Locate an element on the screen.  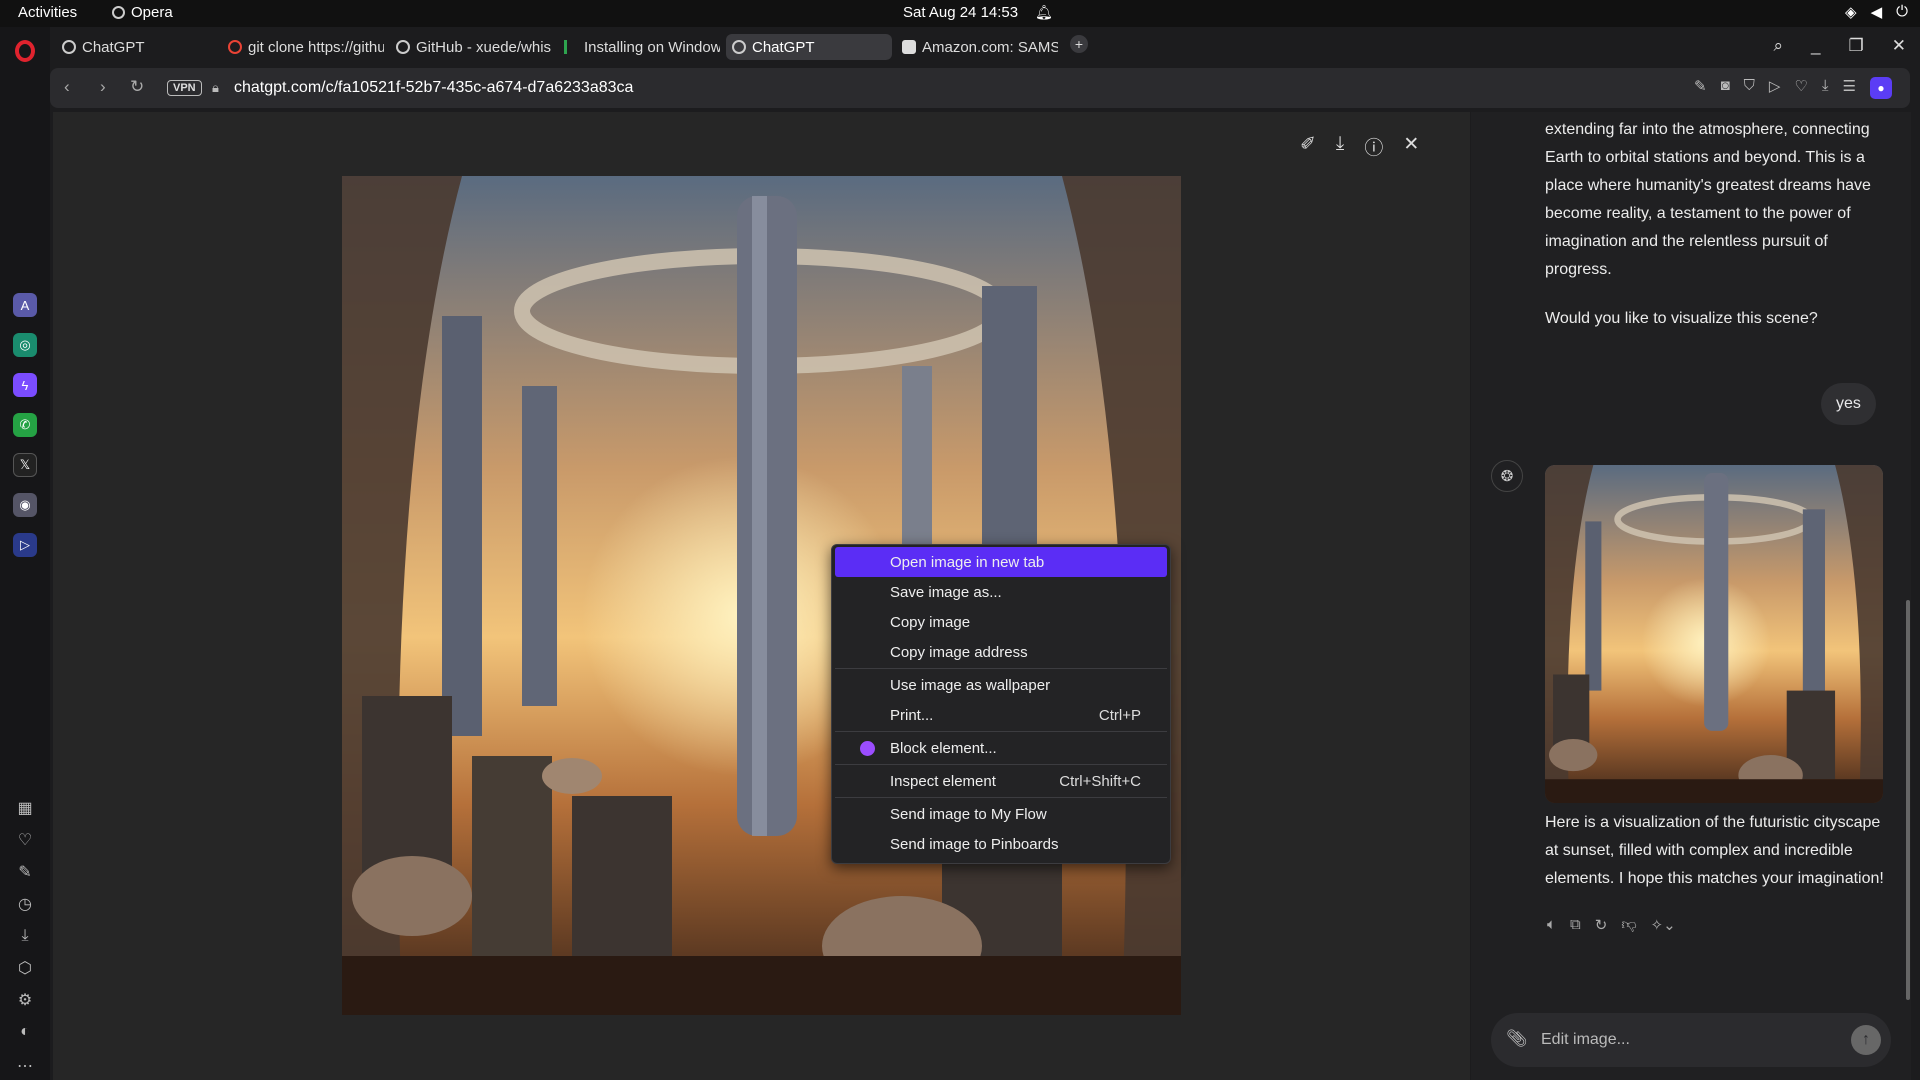
clock: Sat Aug 24 14:53 is located at coordinates (960, 12).